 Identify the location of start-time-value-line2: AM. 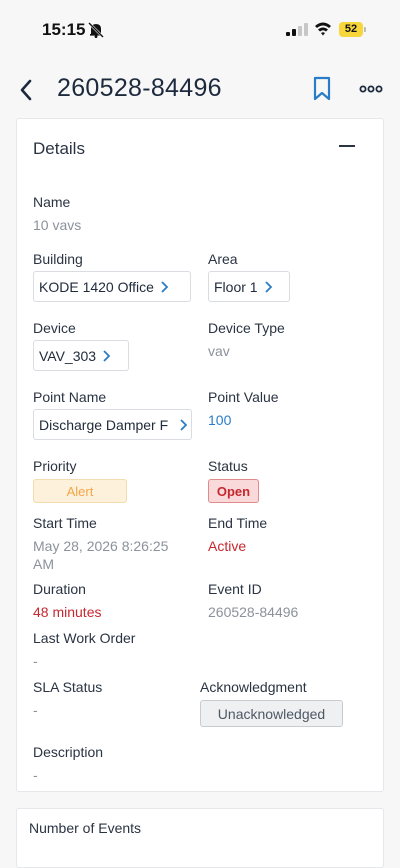
(43, 564).